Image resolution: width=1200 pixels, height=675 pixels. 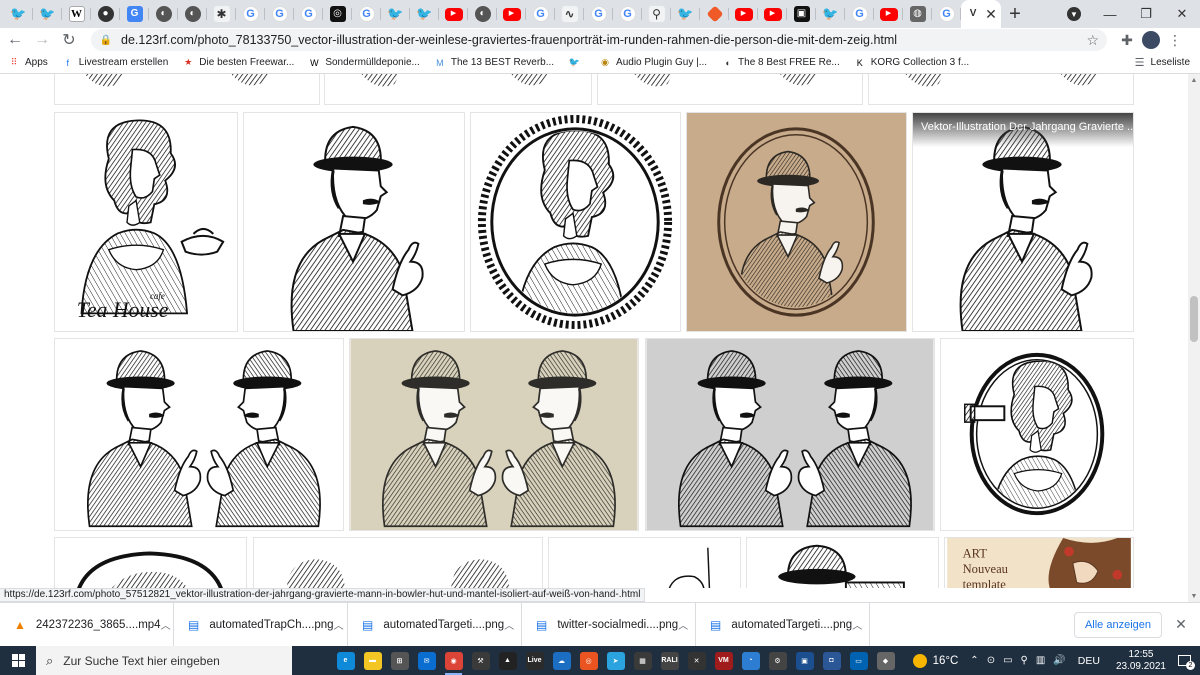 What do you see at coordinates (426, 660) in the screenshot?
I see `taskbar-app: ✉` at bounding box center [426, 660].